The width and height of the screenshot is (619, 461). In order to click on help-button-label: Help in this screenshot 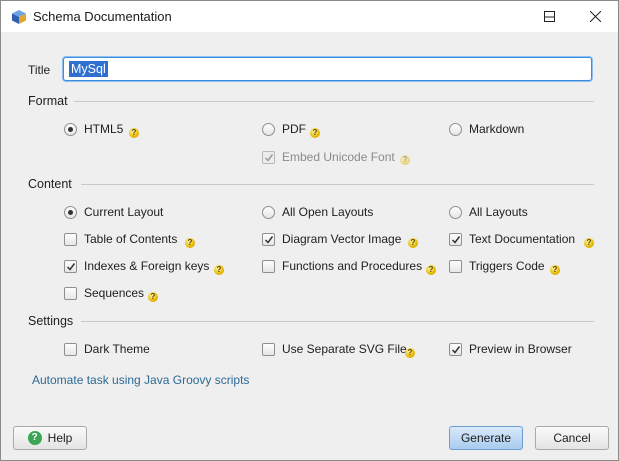, I will do `click(60, 438)`.